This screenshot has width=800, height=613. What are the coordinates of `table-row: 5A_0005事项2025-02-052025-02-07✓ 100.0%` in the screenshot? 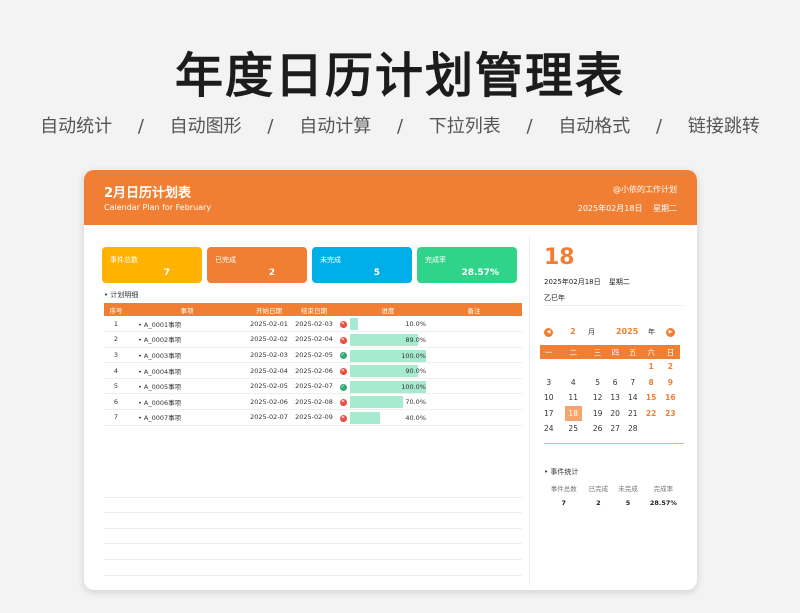 It's located at (313, 386).